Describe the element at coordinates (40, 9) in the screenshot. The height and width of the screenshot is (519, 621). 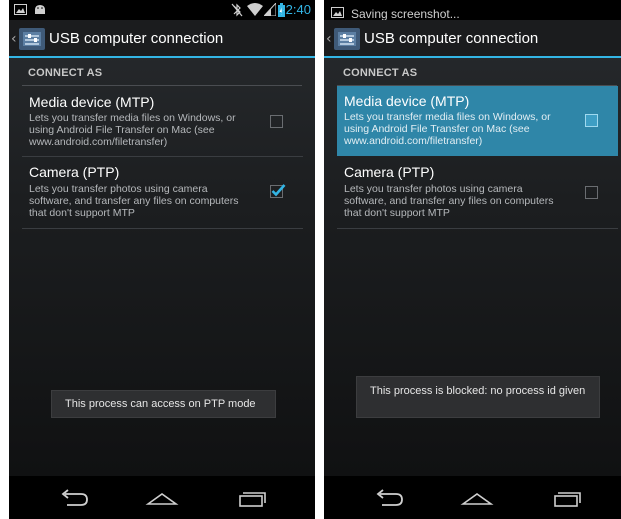
I see `android-icon` at that location.